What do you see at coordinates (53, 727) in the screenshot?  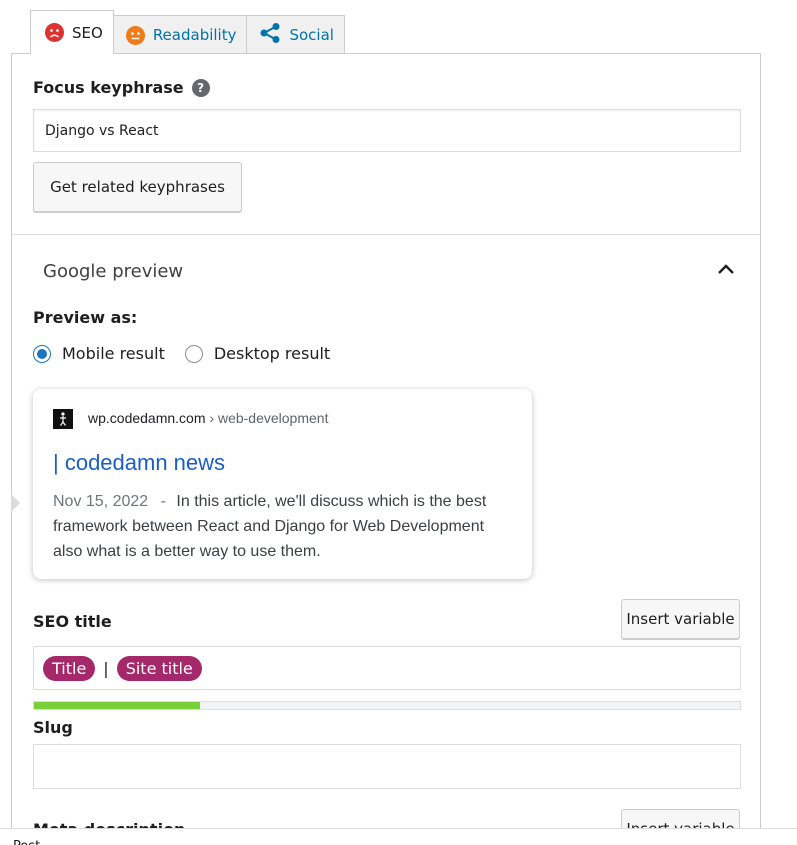 I see `slug-label: Slug` at bounding box center [53, 727].